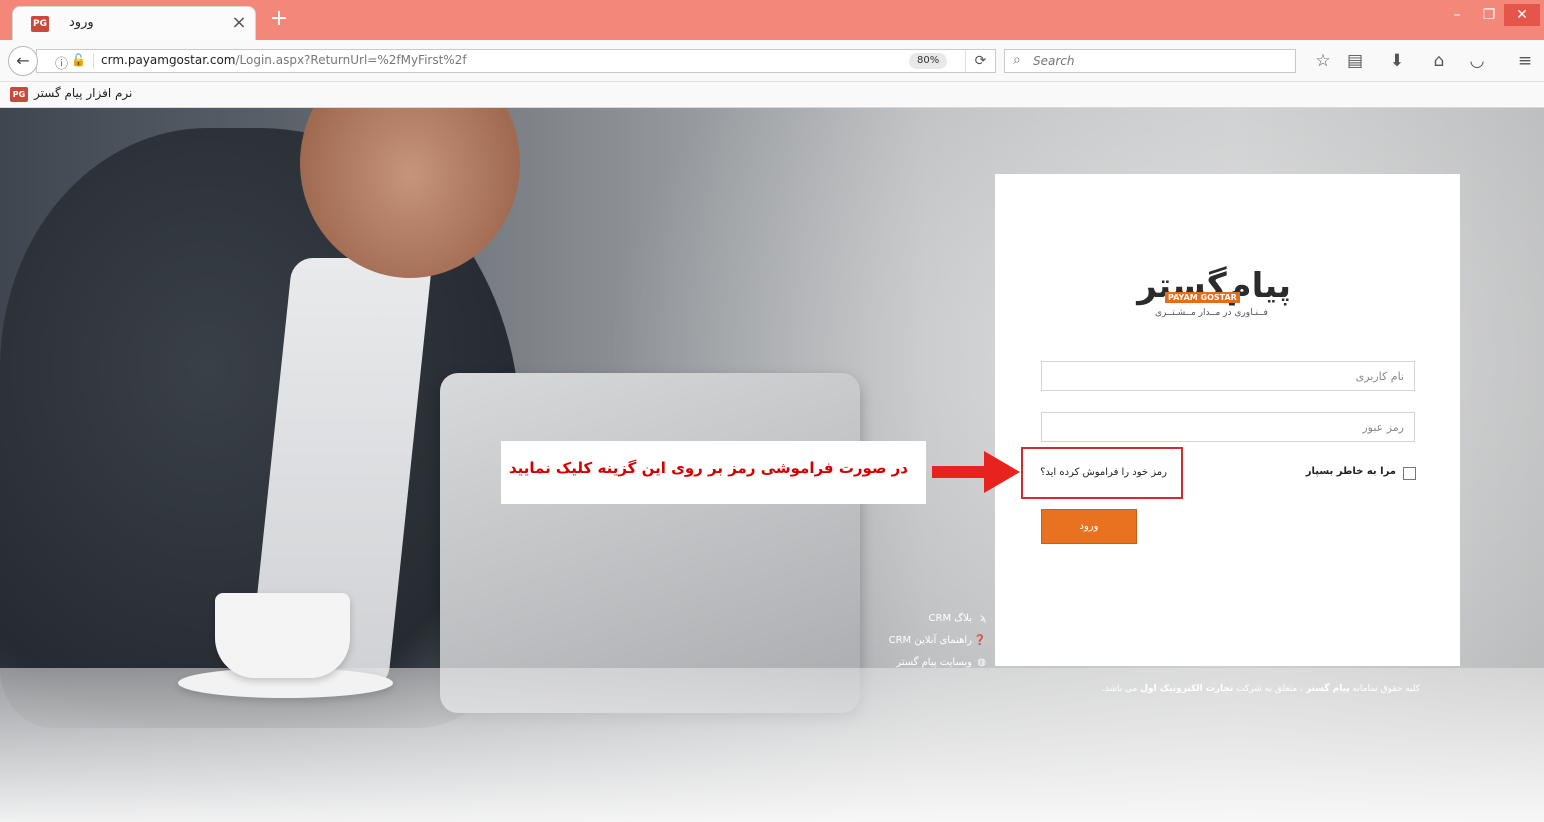  Describe the element at coordinates (61, 62) in the screenshot. I see `info-icon: ⓘ` at that location.